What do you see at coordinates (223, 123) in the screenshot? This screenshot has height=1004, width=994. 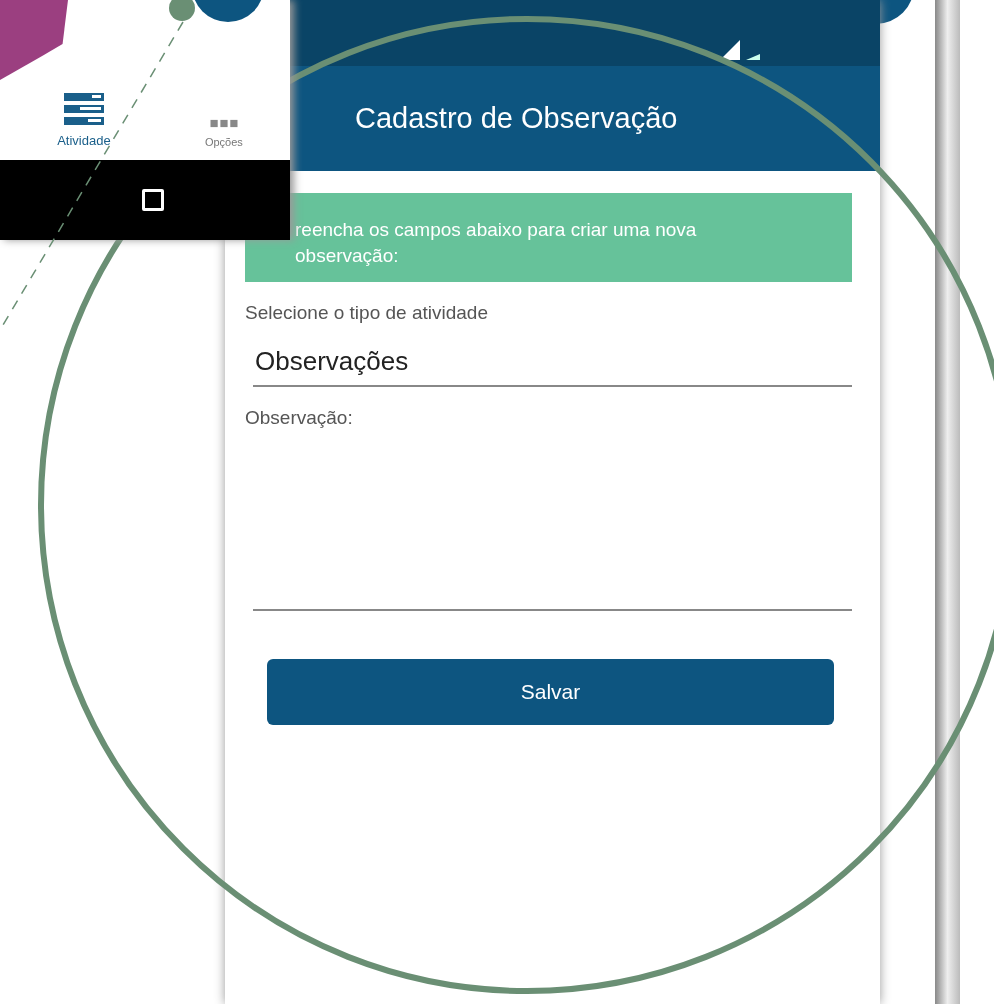 I see `more-icon` at bounding box center [223, 123].